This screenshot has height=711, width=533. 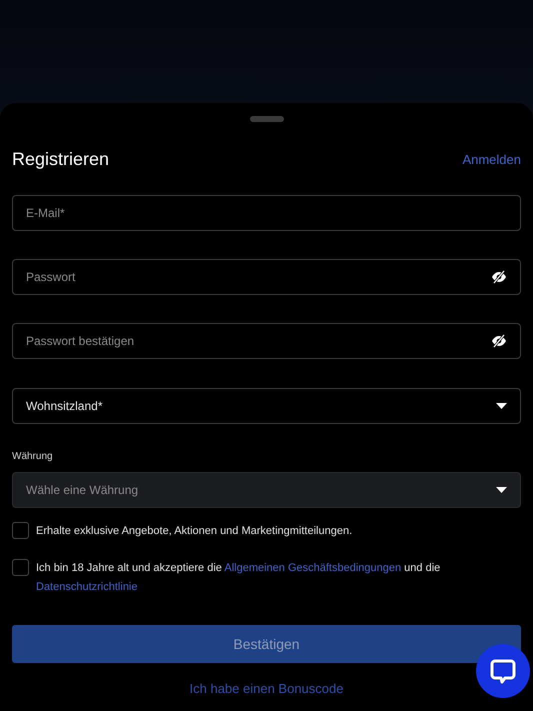 I want to click on chat-button, so click(x=503, y=671).